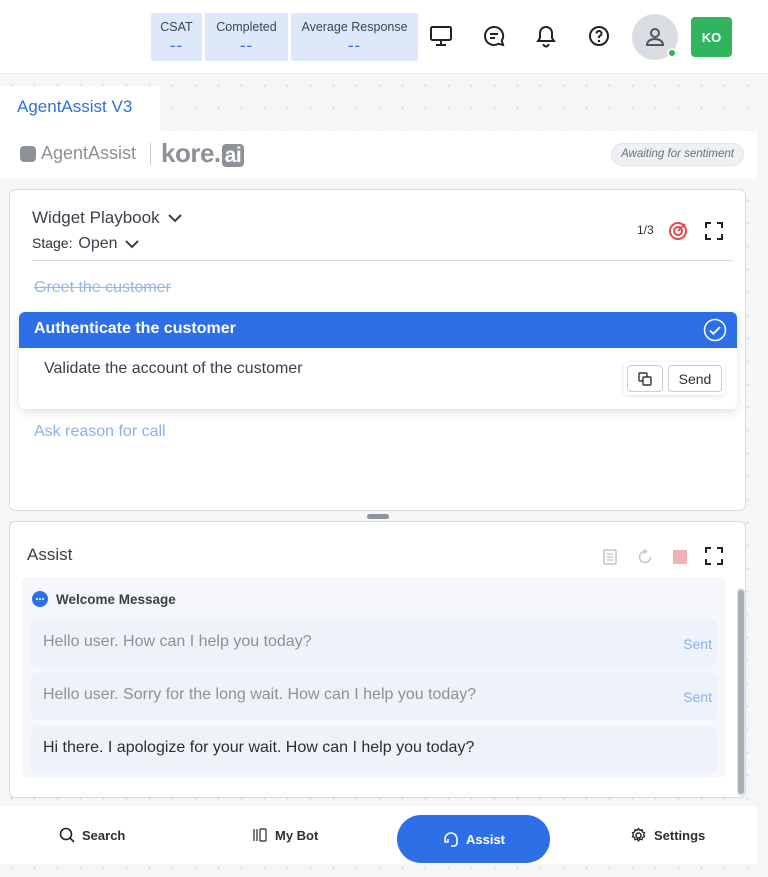 The width and height of the screenshot is (768, 877). I want to click on copy-icon, so click(645, 378).